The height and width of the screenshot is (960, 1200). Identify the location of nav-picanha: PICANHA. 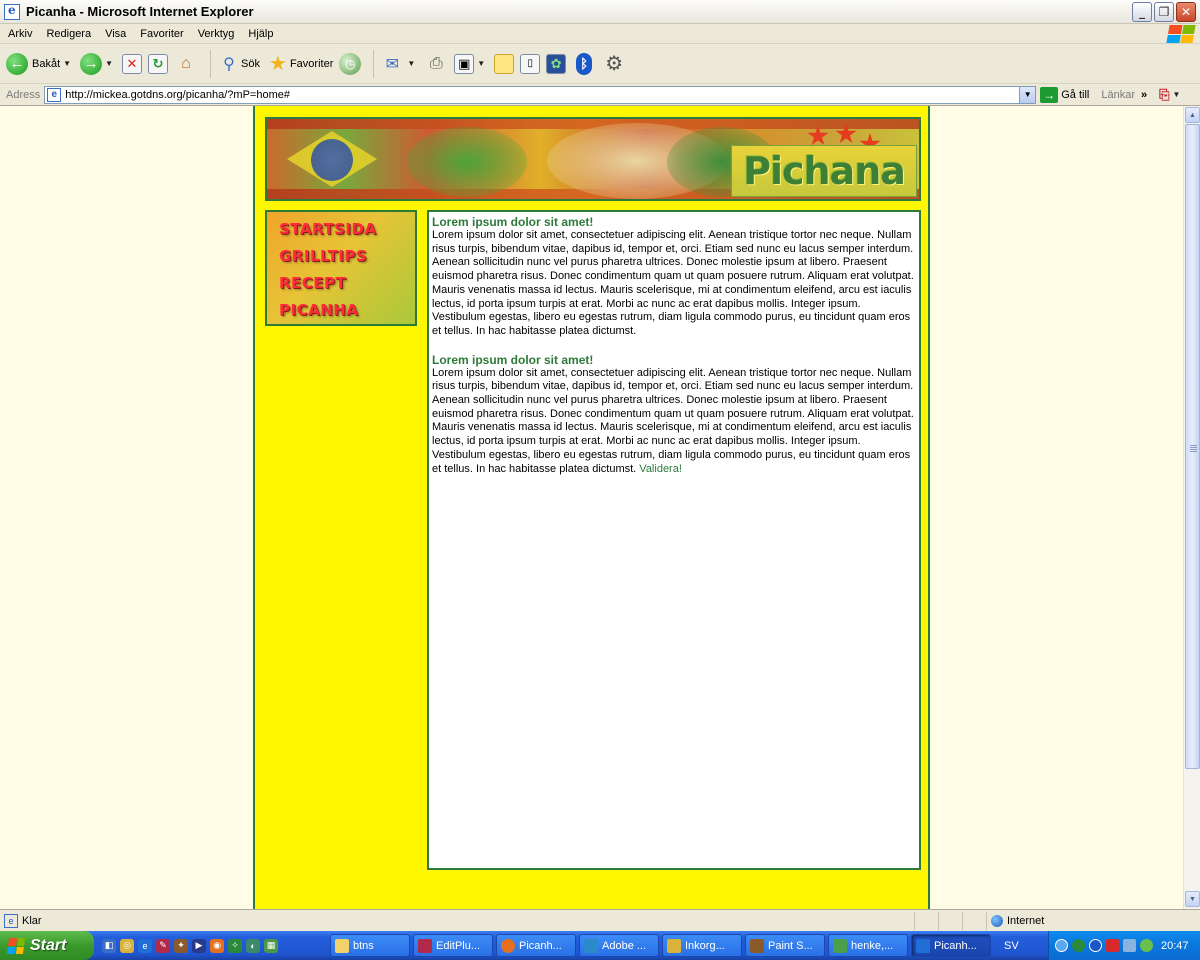
(347, 310).